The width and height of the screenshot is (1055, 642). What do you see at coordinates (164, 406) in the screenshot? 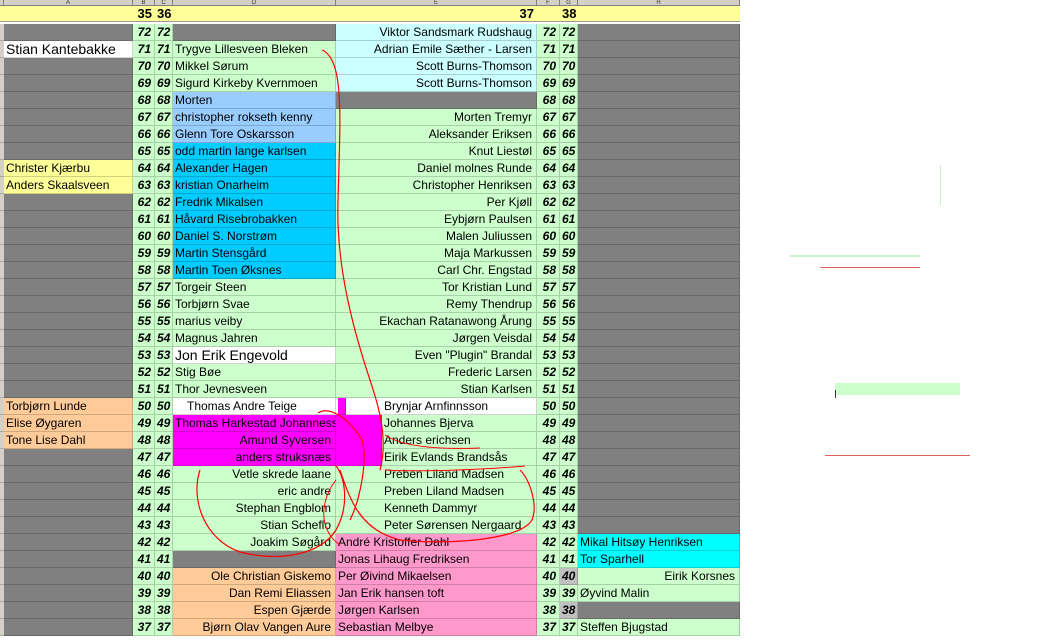
I see `rank-cell: 50` at bounding box center [164, 406].